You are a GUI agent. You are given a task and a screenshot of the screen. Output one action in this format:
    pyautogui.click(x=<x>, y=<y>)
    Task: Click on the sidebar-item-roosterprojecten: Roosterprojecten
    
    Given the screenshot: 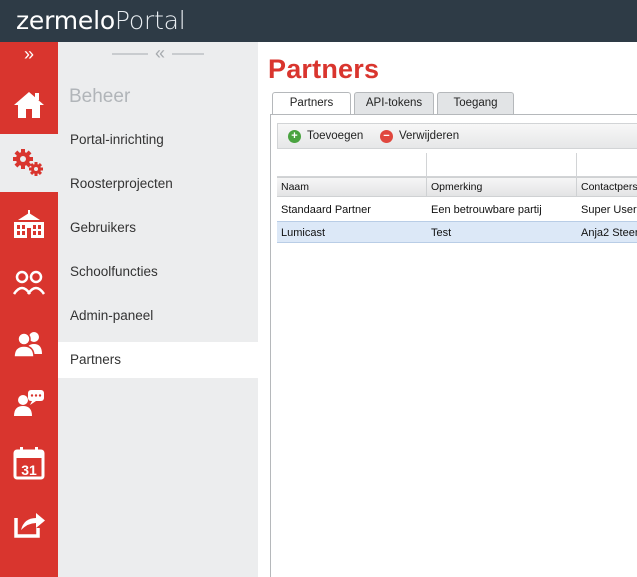 What is the action you would take?
    pyautogui.click(x=158, y=184)
    